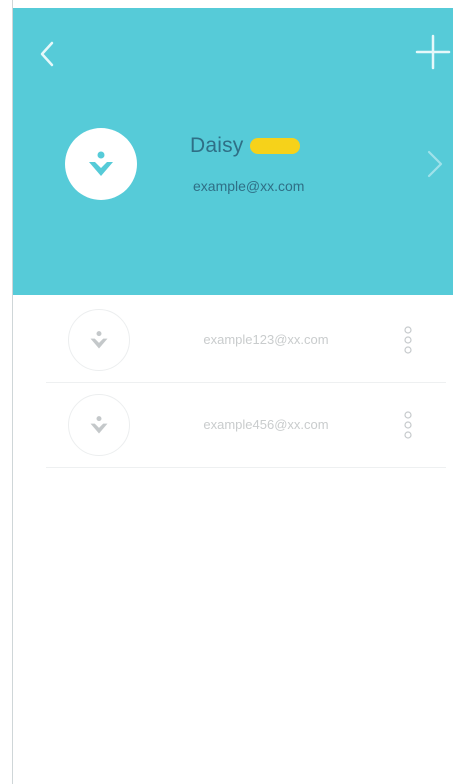 The width and height of the screenshot is (453, 784). I want to click on profile-email: example@xx.com, so click(249, 186).